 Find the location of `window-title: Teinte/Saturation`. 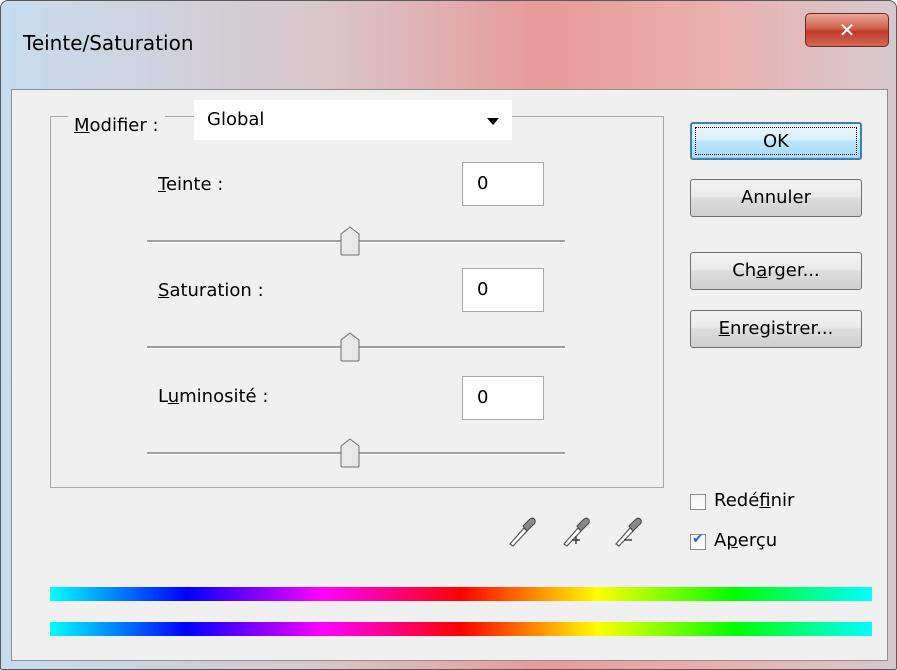

window-title: Teinte/Saturation is located at coordinates (108, 43).